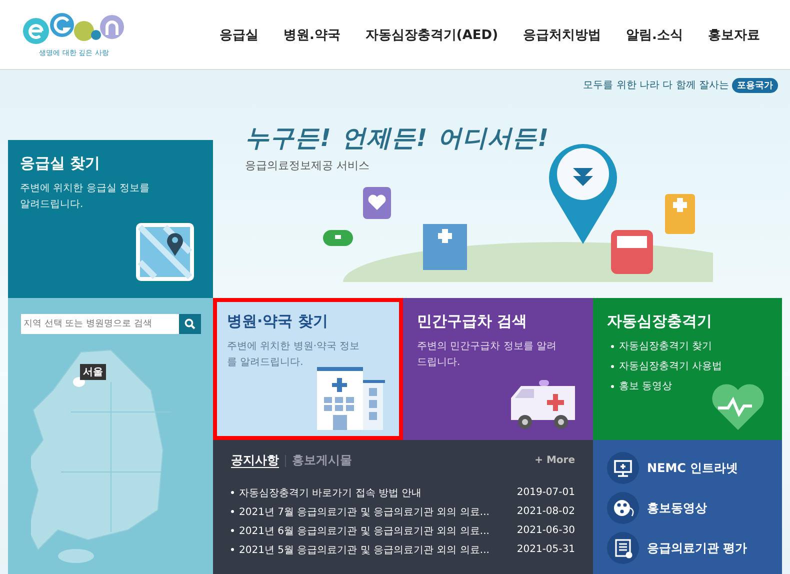 The image size is (790, 574). Describe the element at coordinates (61, 163) in the screenshot. I see `card-title: 응급실 찾기` at that location.